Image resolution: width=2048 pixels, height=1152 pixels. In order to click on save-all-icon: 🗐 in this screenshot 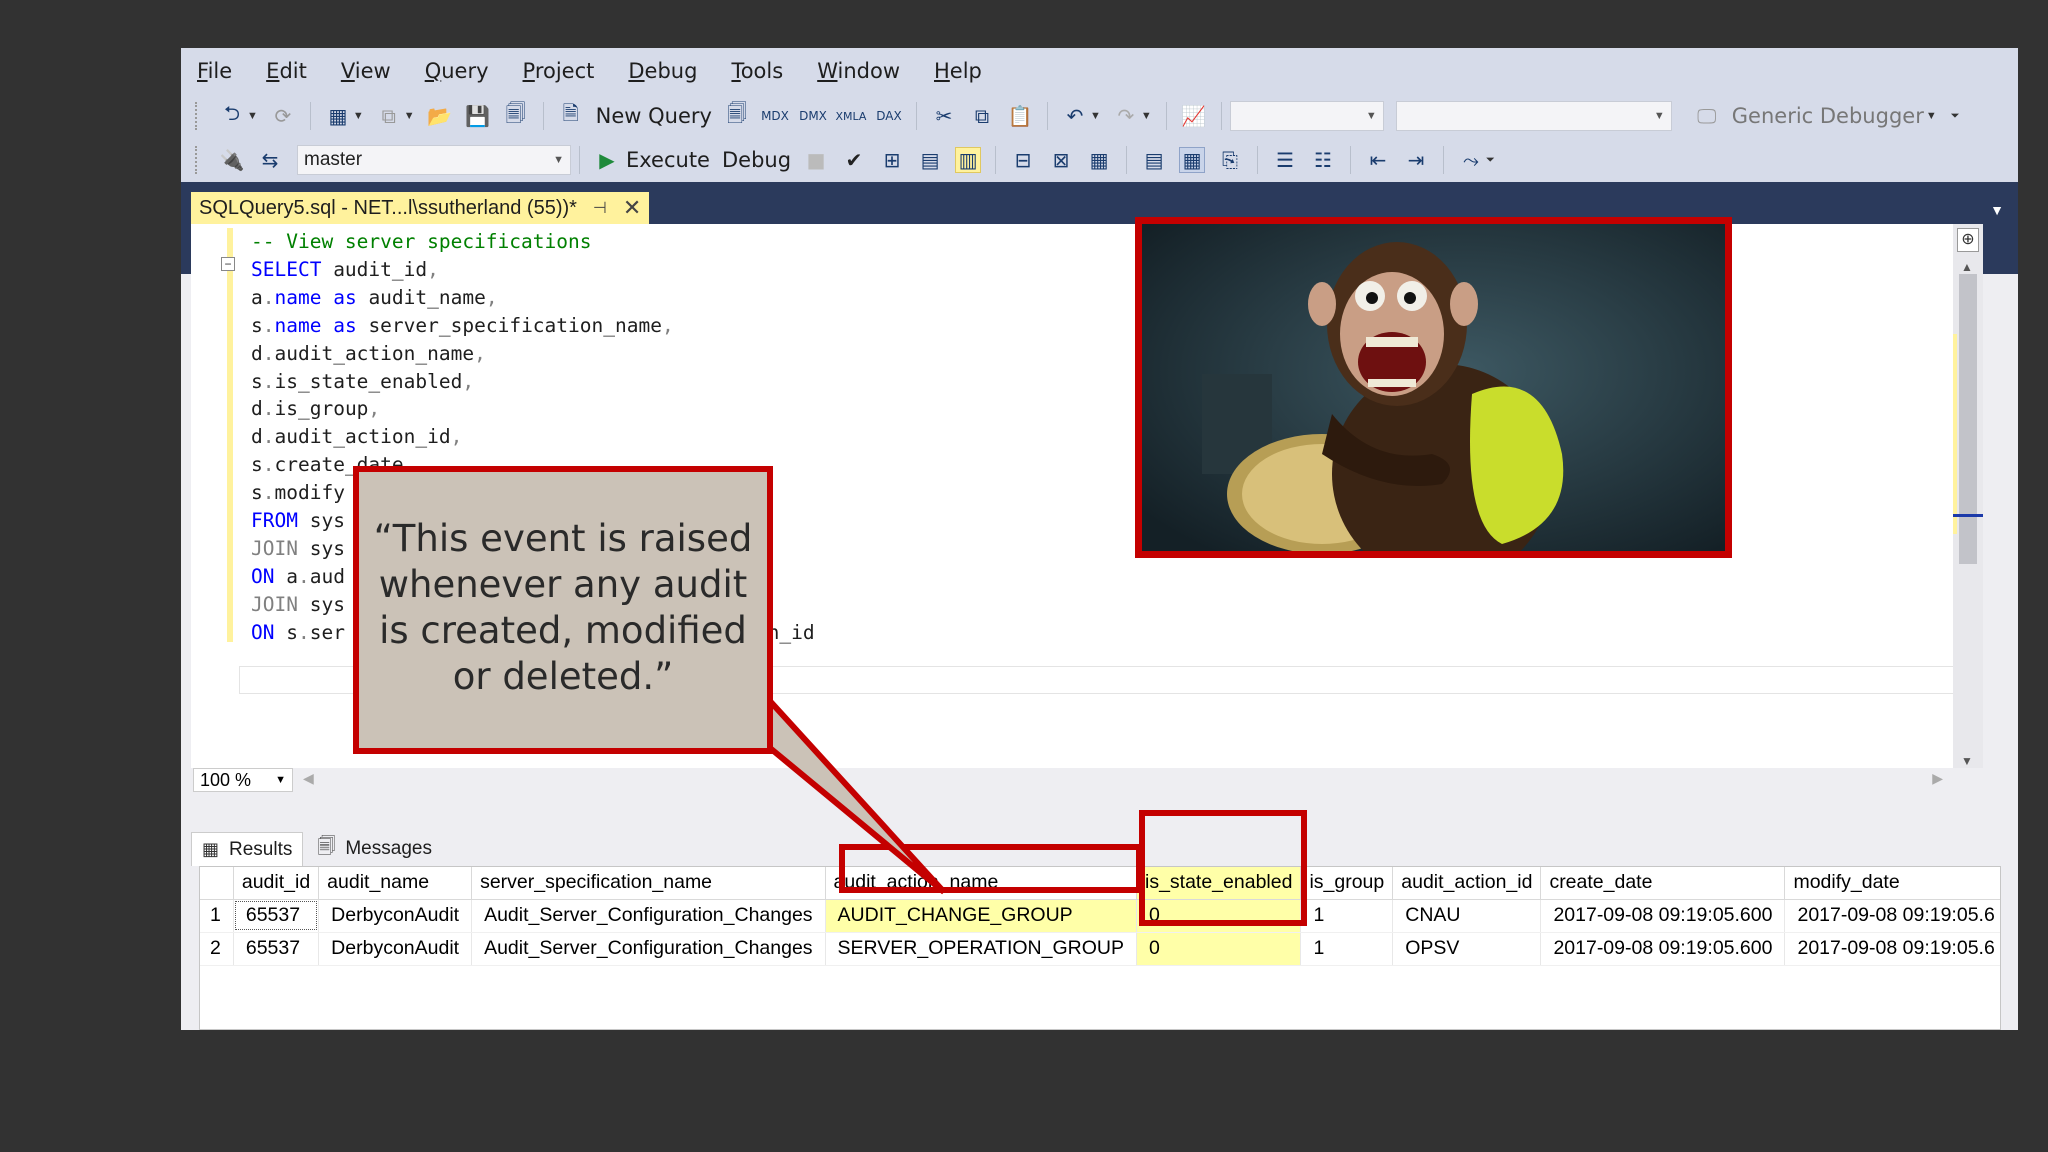, I will do `click(516, 115)`.